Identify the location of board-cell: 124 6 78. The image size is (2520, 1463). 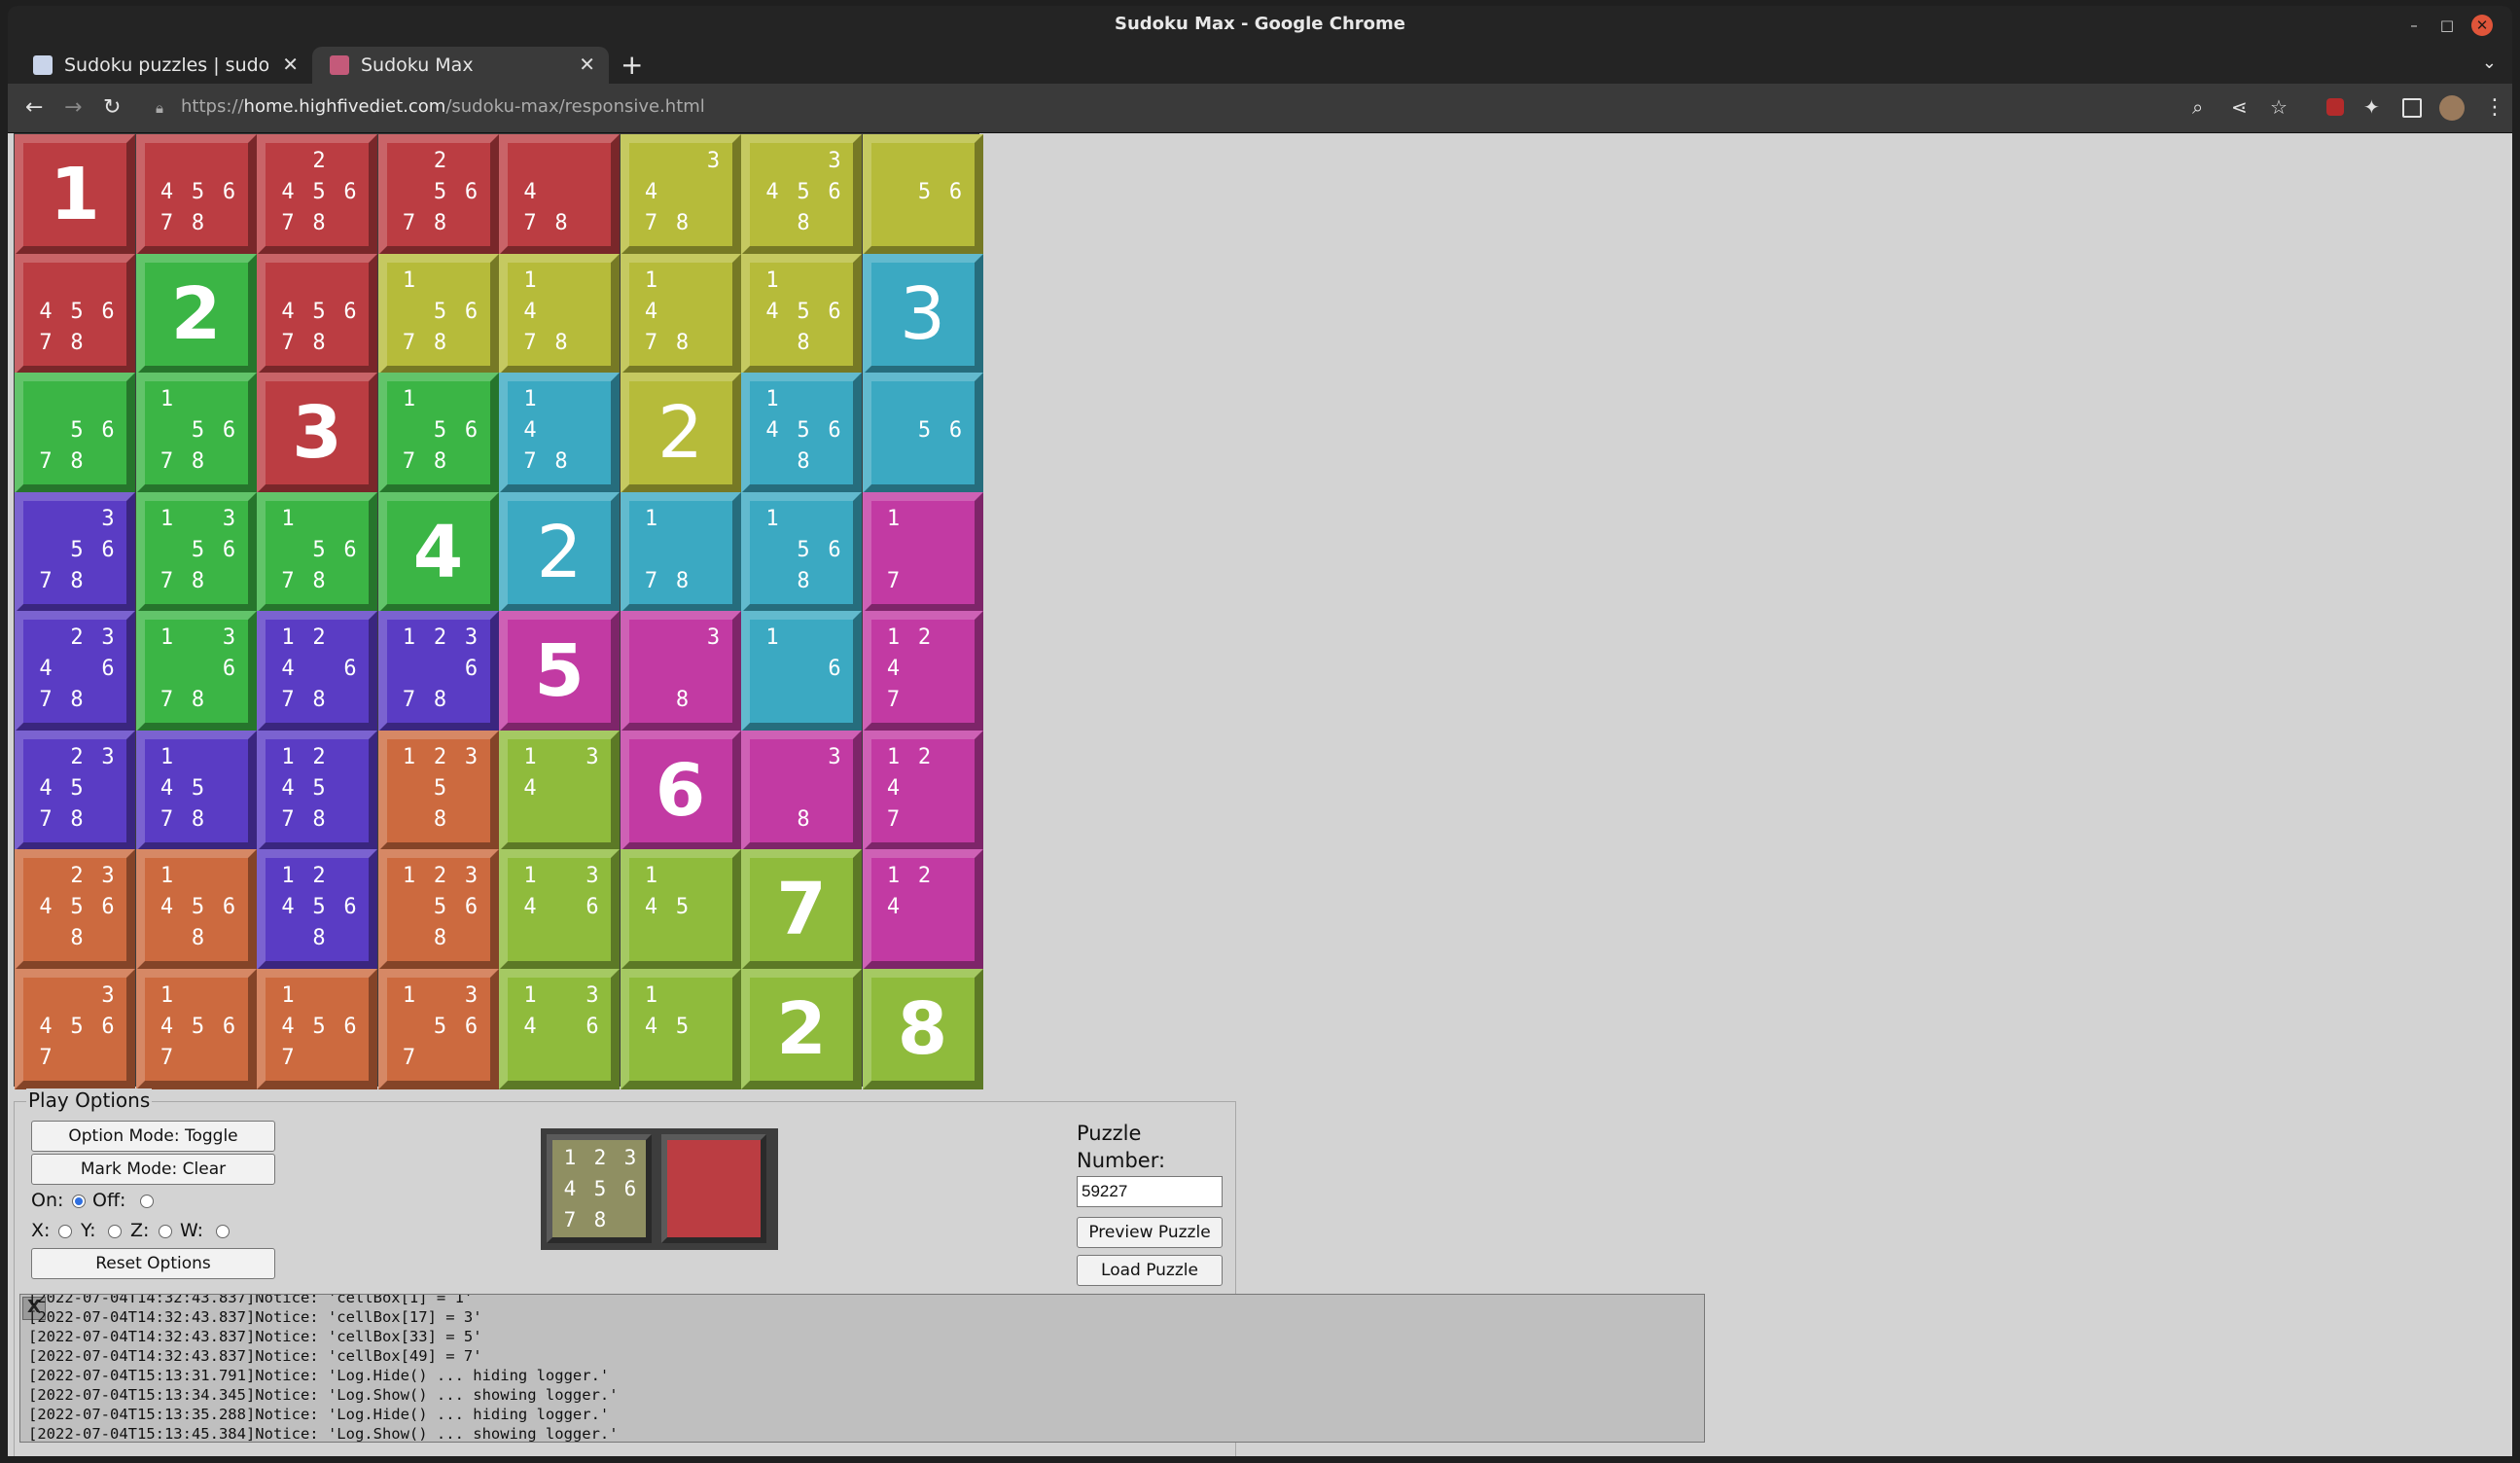
(317, 671).